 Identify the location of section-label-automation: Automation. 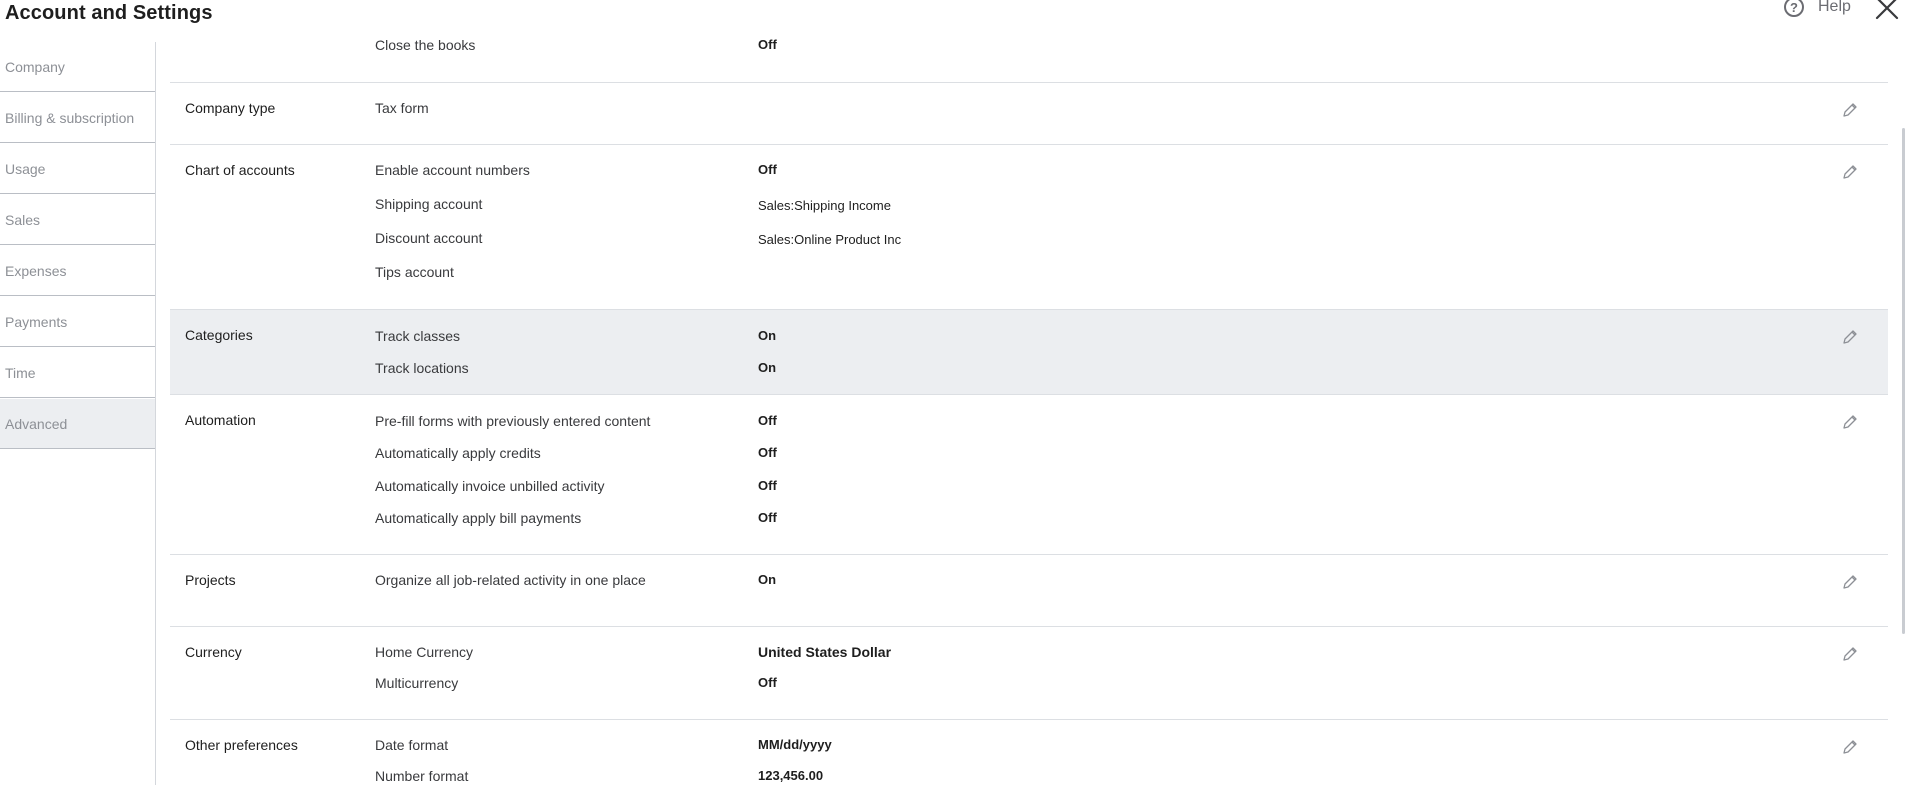
(220, 420).